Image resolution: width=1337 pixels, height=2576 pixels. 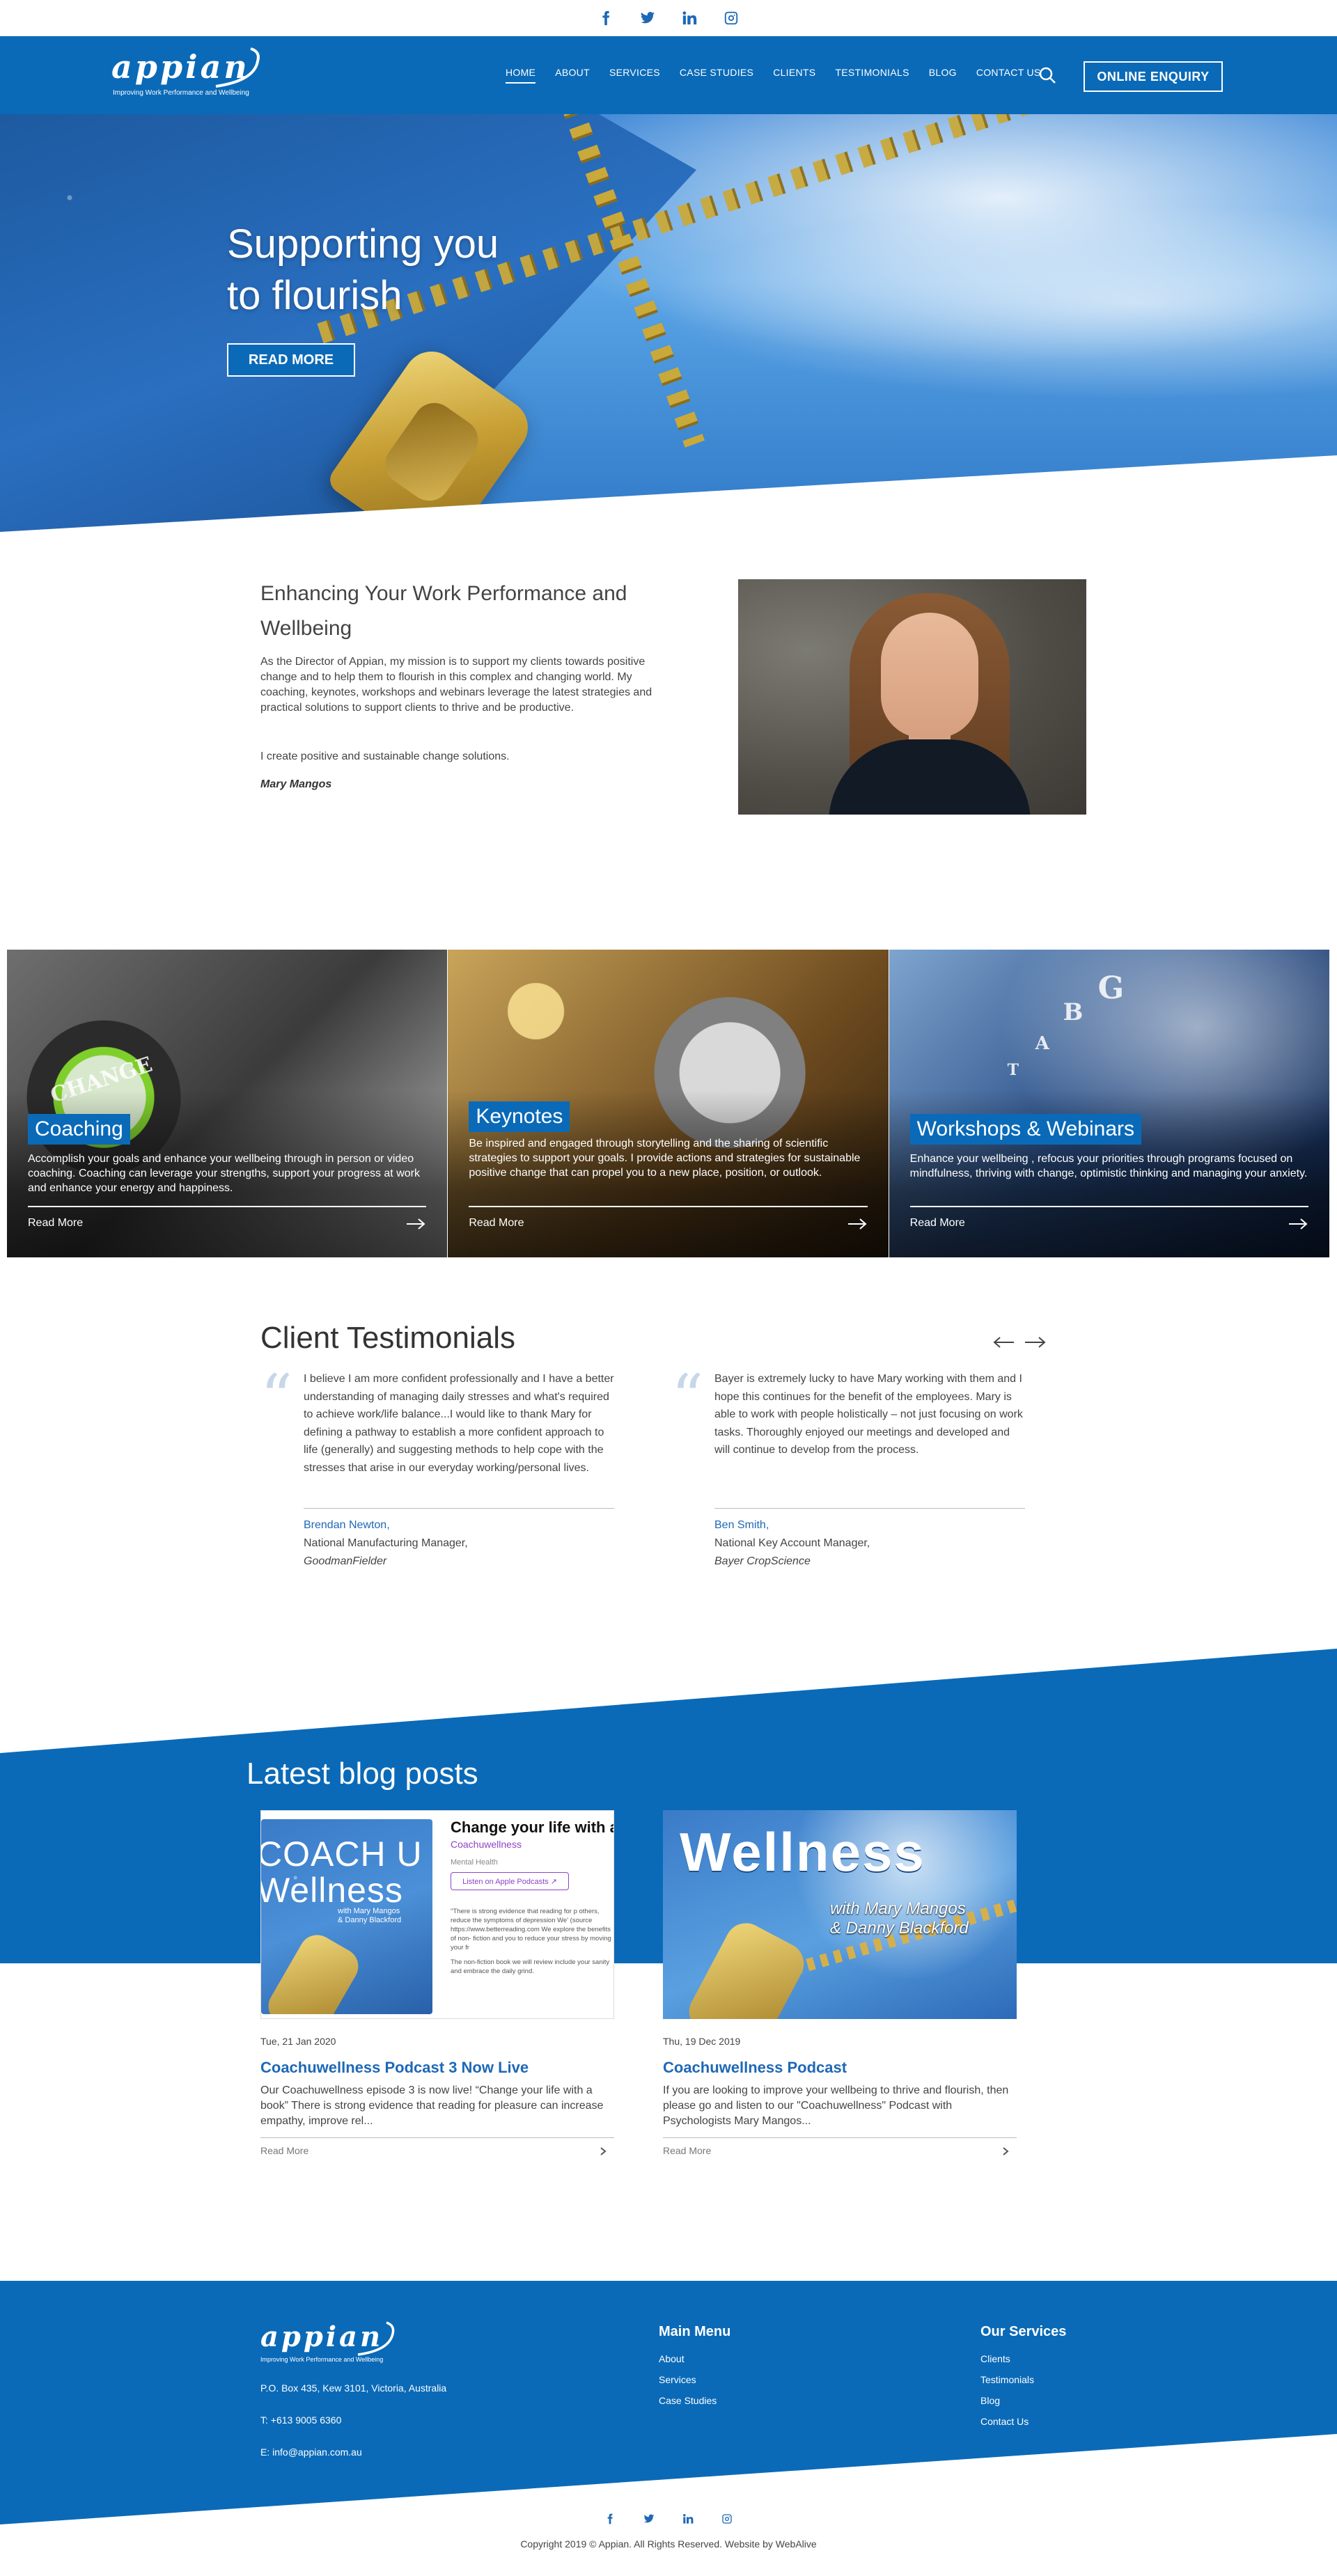 What do you see at coordinates (437, 2068) in the screenshot?
I see `post-title-link: Coachuwellness Podcast 3 Now Live` at bounding box center [437, 2068].